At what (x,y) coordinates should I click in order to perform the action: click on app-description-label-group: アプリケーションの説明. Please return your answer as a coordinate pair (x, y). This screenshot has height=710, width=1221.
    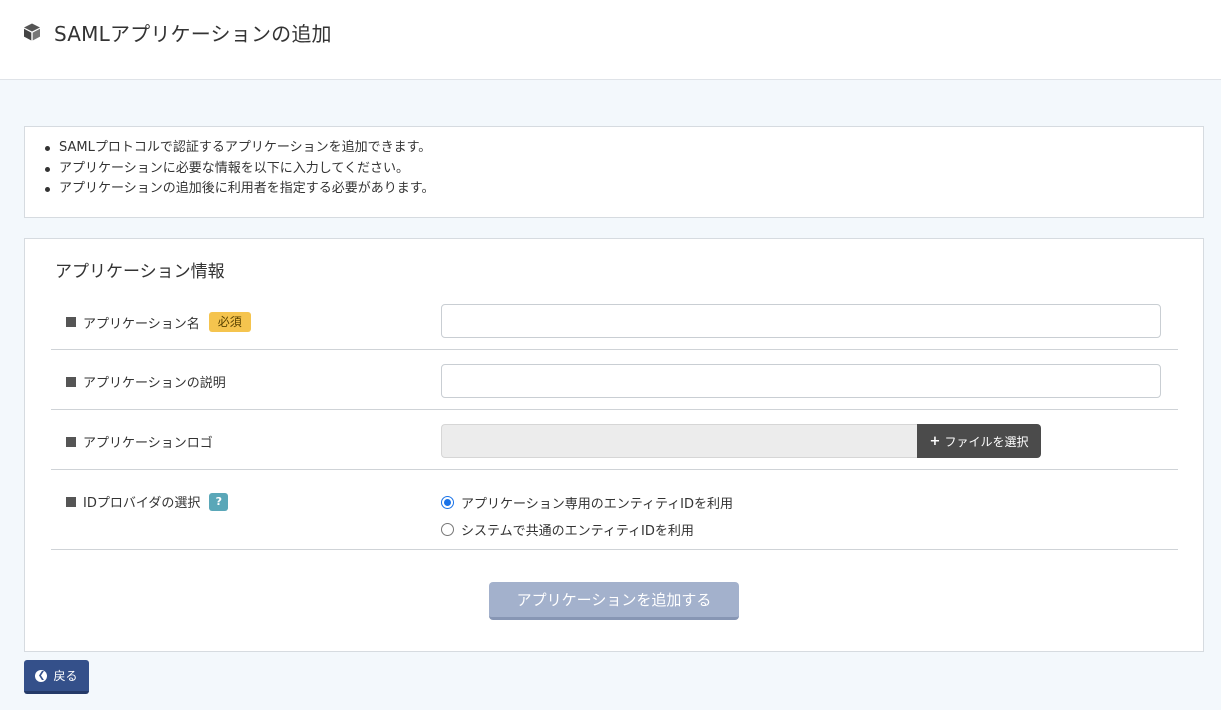
    Looking at the image, I should click on (146, 381).